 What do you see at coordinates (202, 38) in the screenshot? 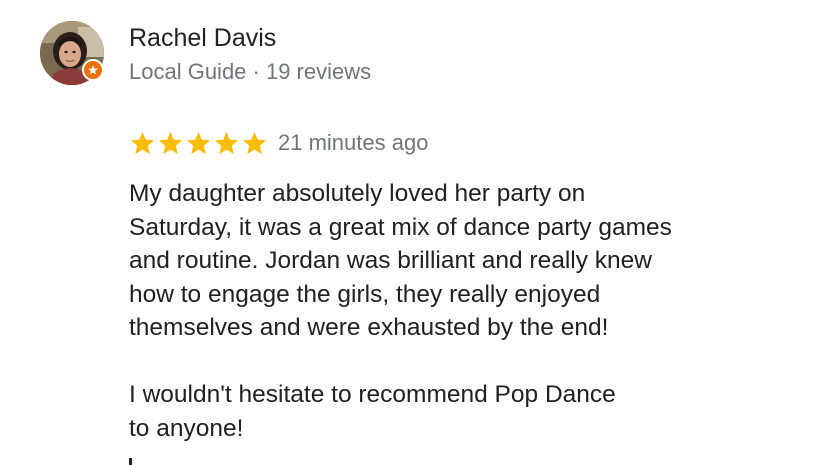
I see `reviewer-name: Rachel Davis` at bounding box center [202, 38].